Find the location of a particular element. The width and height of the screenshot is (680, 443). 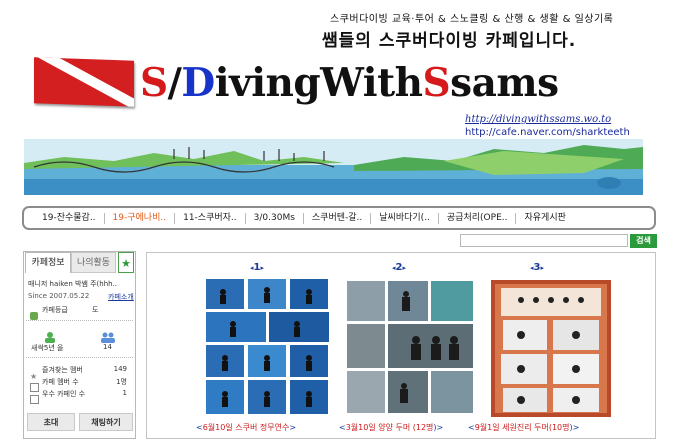

homepage-link: http://divingwithssams.wo.to is located at coordinates (538, 119).